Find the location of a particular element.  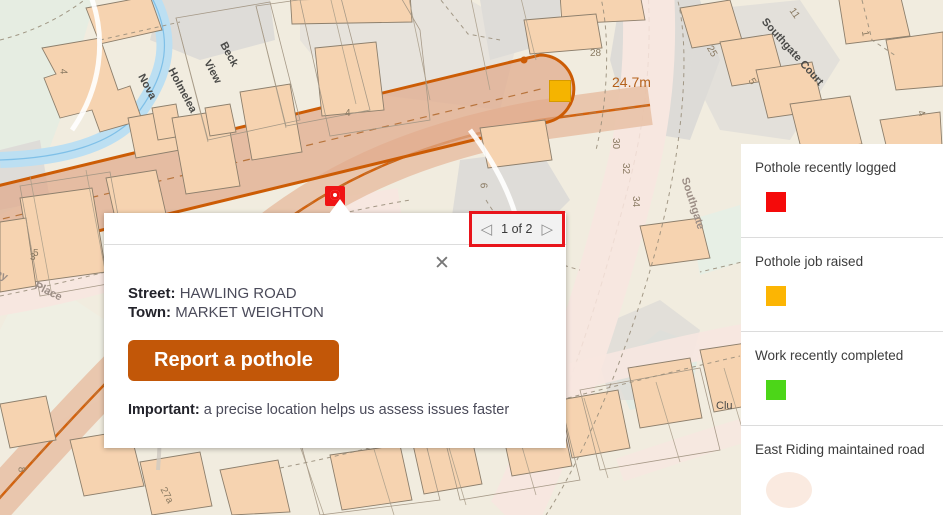

legend-swatch-amber is located at coordinates (776, 296).